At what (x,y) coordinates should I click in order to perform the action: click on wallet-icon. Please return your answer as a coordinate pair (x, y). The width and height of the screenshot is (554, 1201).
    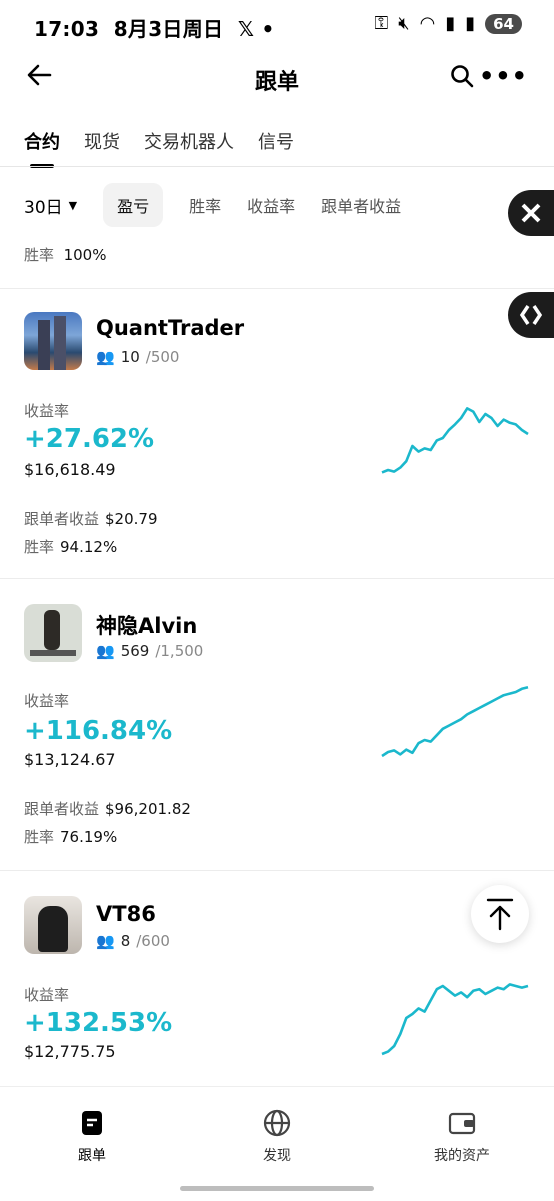
    Looking at the image, I should click on (462, 1123).